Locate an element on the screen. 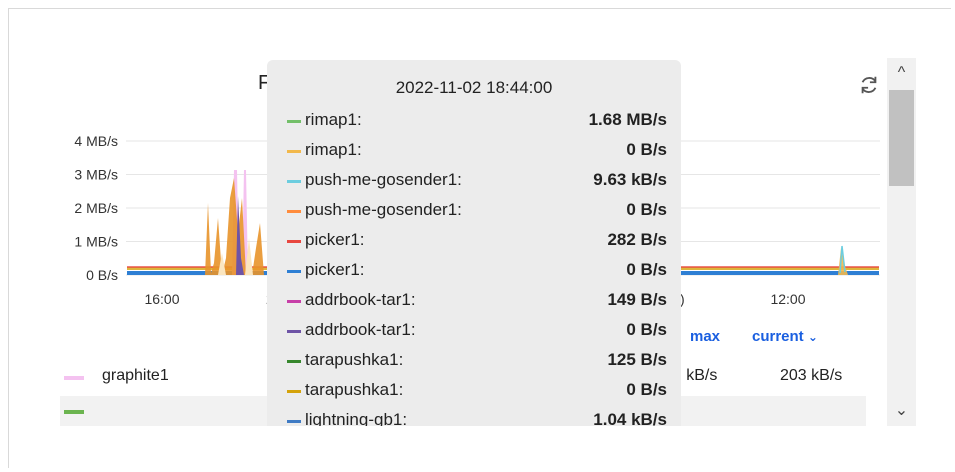 The width and height of the screenshot is (955, 472). tooltip-series-value: 1.68 MB/s is located at coordinates (627, 119).